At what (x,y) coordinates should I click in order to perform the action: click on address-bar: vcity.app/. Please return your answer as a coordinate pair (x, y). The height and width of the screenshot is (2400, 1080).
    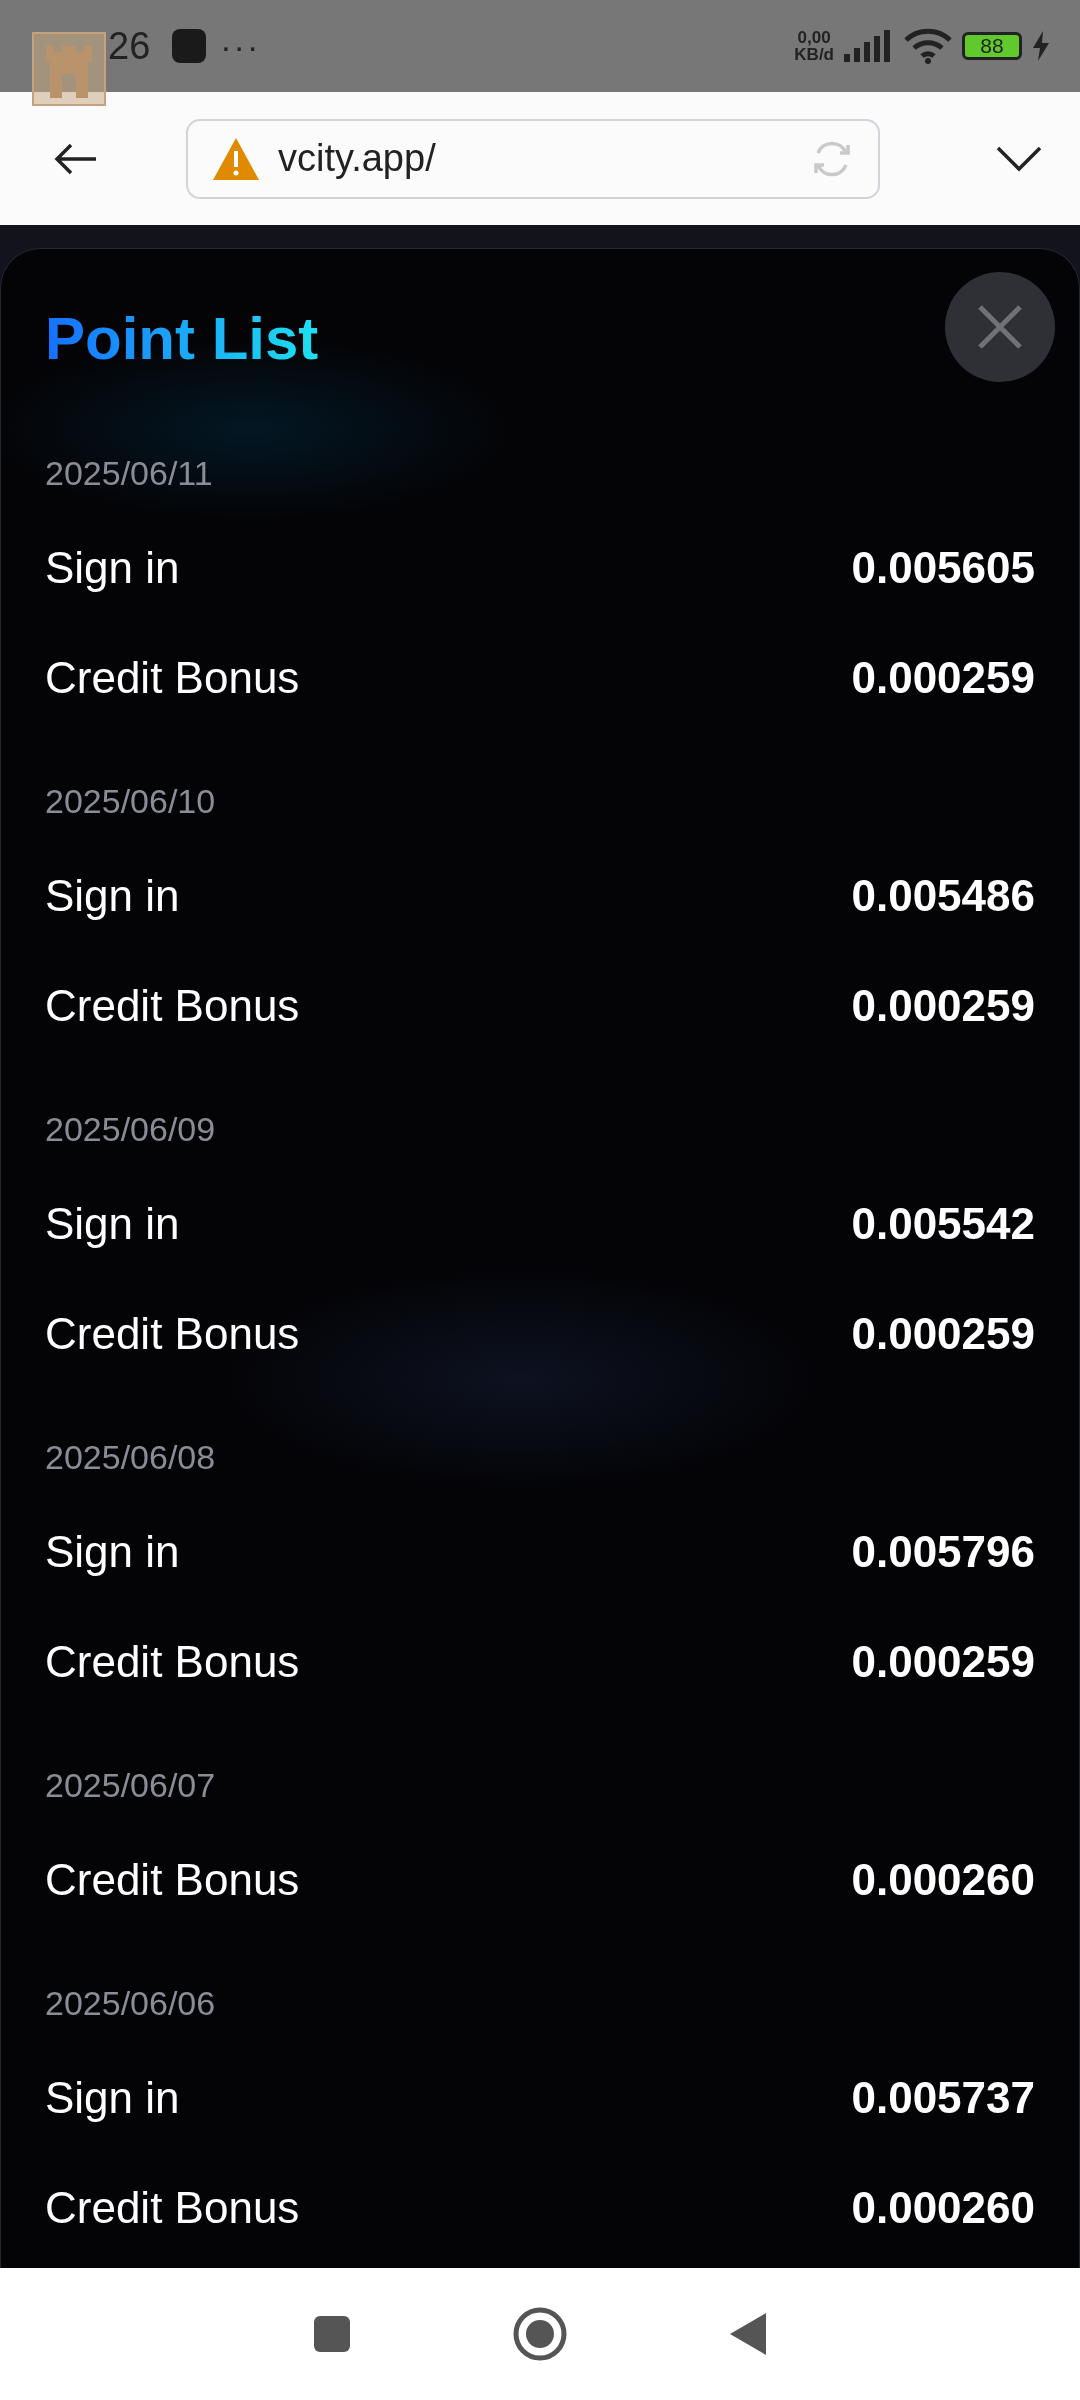
    Looking at the image, I should click on (533, 158).